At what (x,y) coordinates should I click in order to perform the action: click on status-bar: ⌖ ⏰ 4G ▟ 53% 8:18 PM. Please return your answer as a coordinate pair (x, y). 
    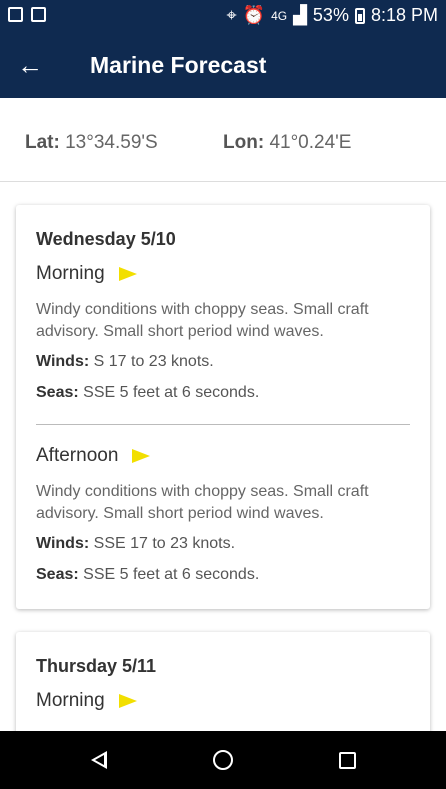
    Looking at the image, I should click on (223, 16).